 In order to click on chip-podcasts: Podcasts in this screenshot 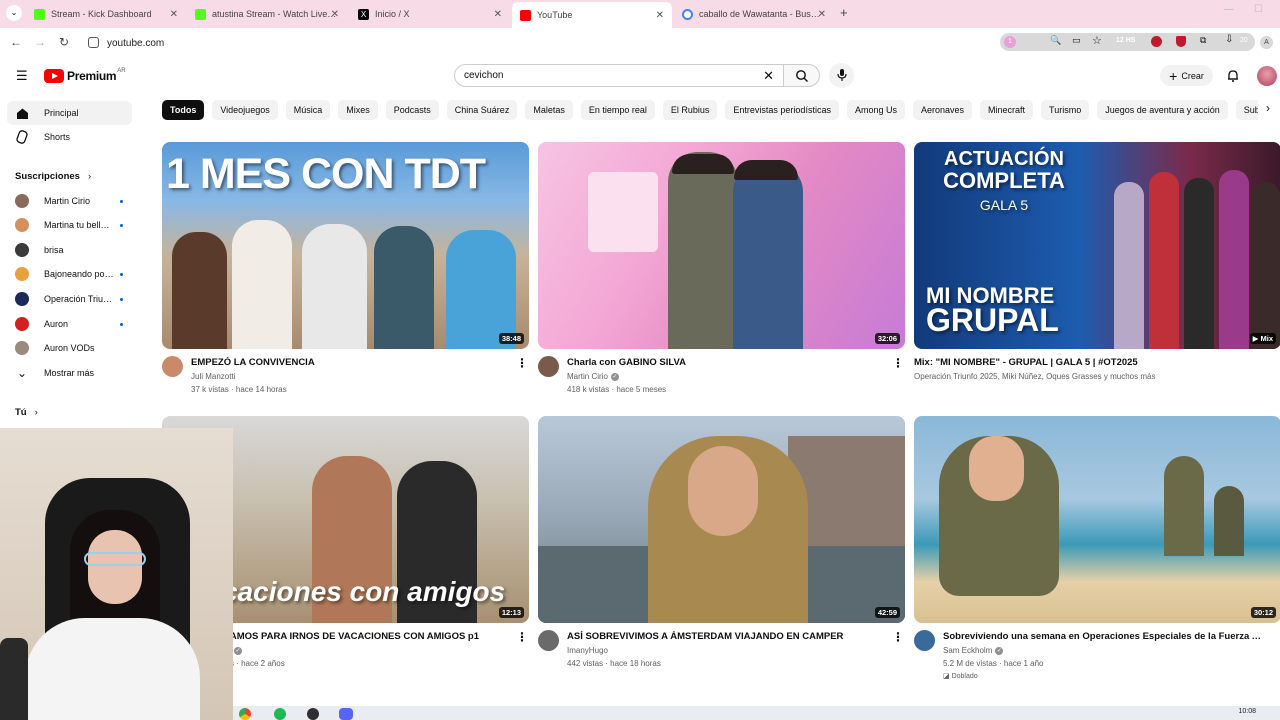, I will do `click(412, 110)`.